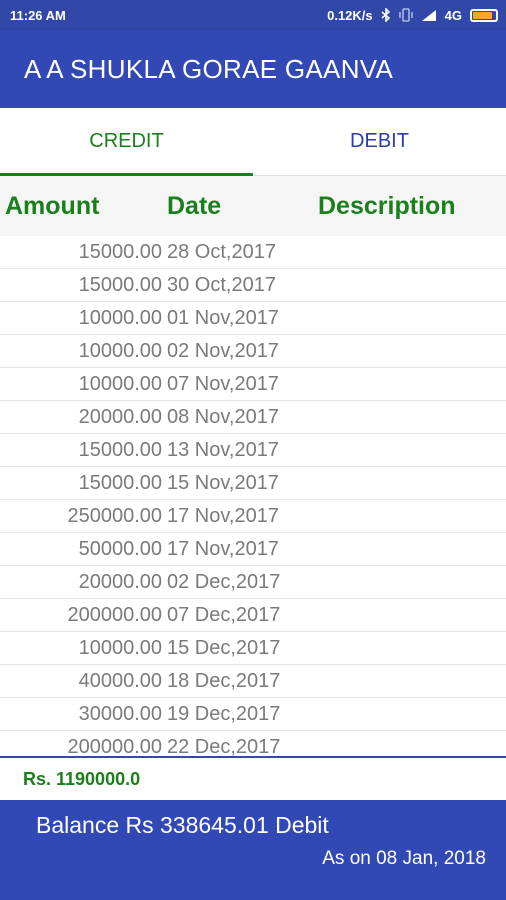 The image size is (506, 900). I want to click on vibrate-icon, so click(406, 15).